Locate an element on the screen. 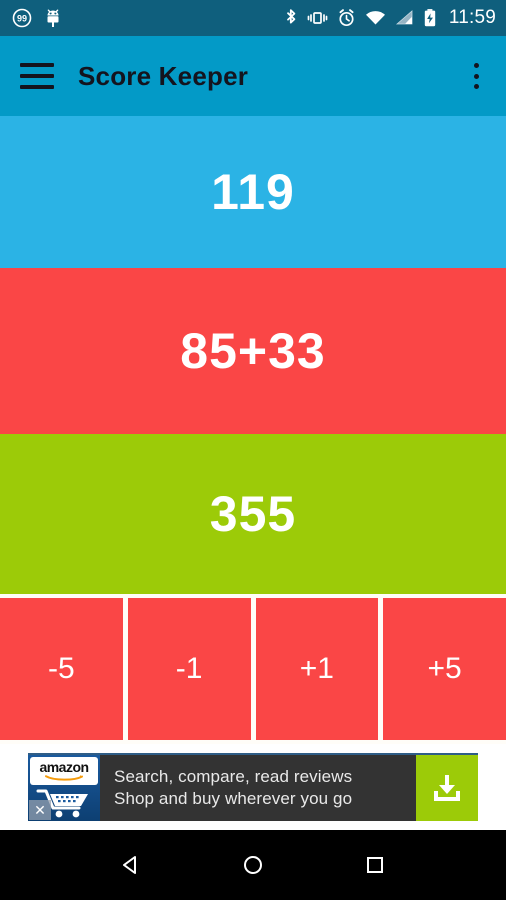 The width and height of the screenshot is (506, 900). bluetooth-icon is located at coordinates (291, 18).